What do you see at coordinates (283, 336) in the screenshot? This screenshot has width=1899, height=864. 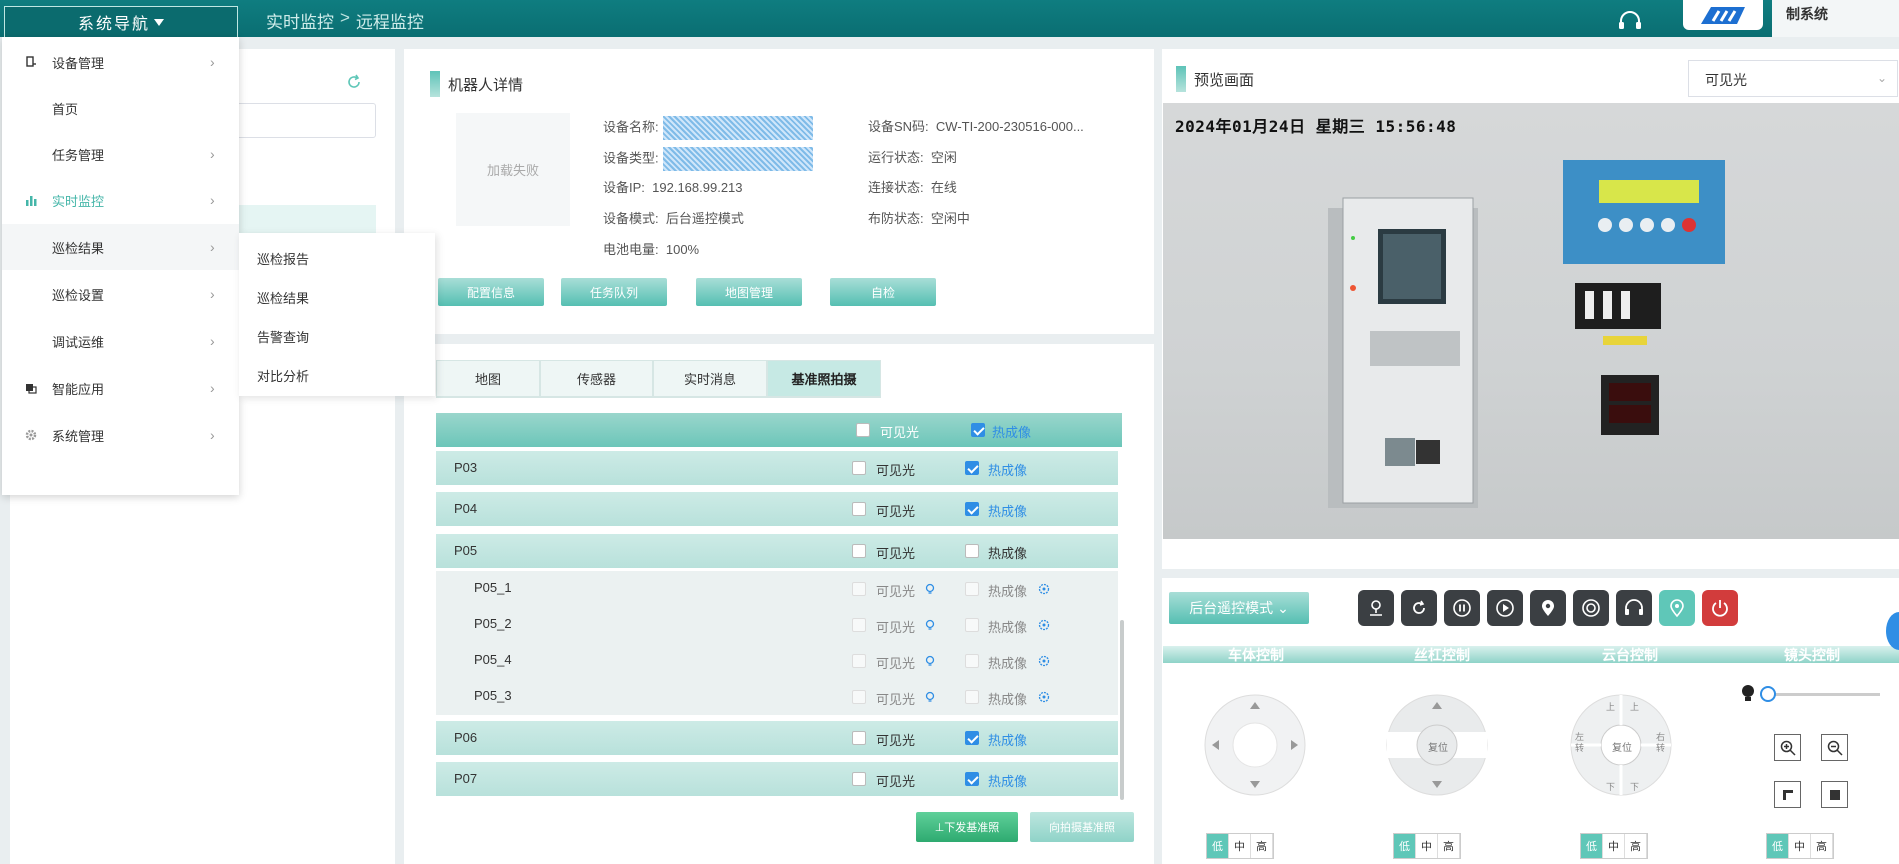 I see `submenu-item-alarm-query: 告警查询` at bounding box center [283, 336].